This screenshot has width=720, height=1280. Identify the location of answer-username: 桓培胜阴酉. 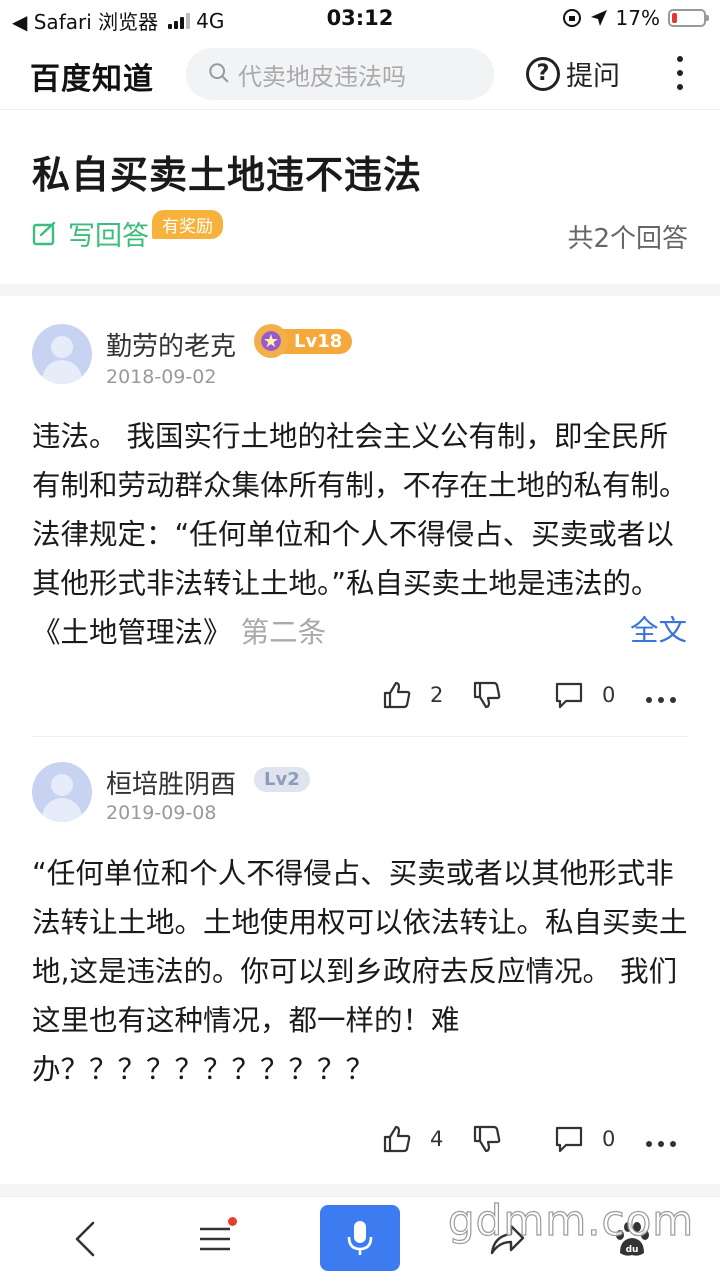
(171, 782).